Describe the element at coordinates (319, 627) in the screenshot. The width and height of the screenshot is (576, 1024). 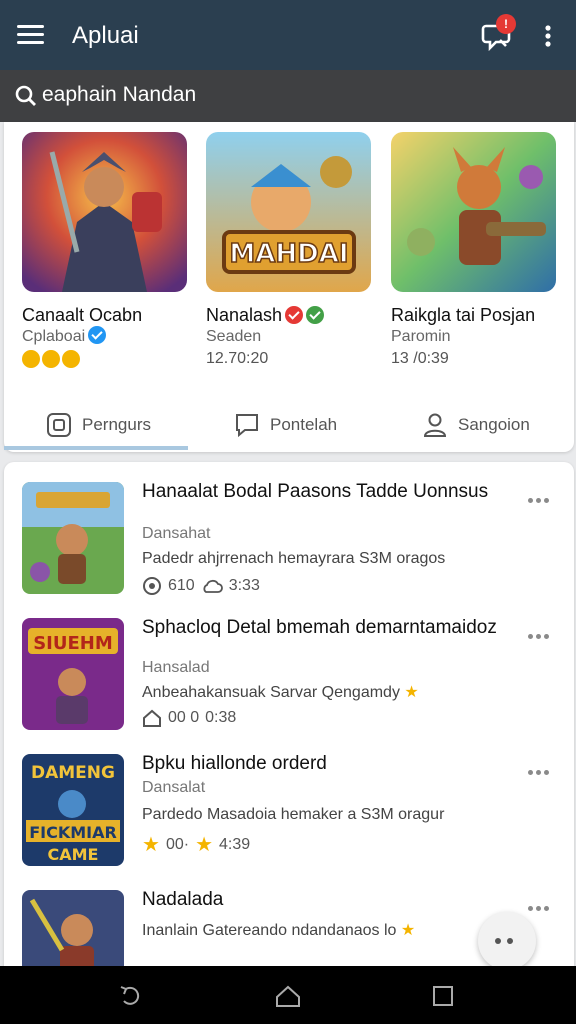
I see `item-title: Sphacloq Detal bmemah demarntamaidoz` at that location.